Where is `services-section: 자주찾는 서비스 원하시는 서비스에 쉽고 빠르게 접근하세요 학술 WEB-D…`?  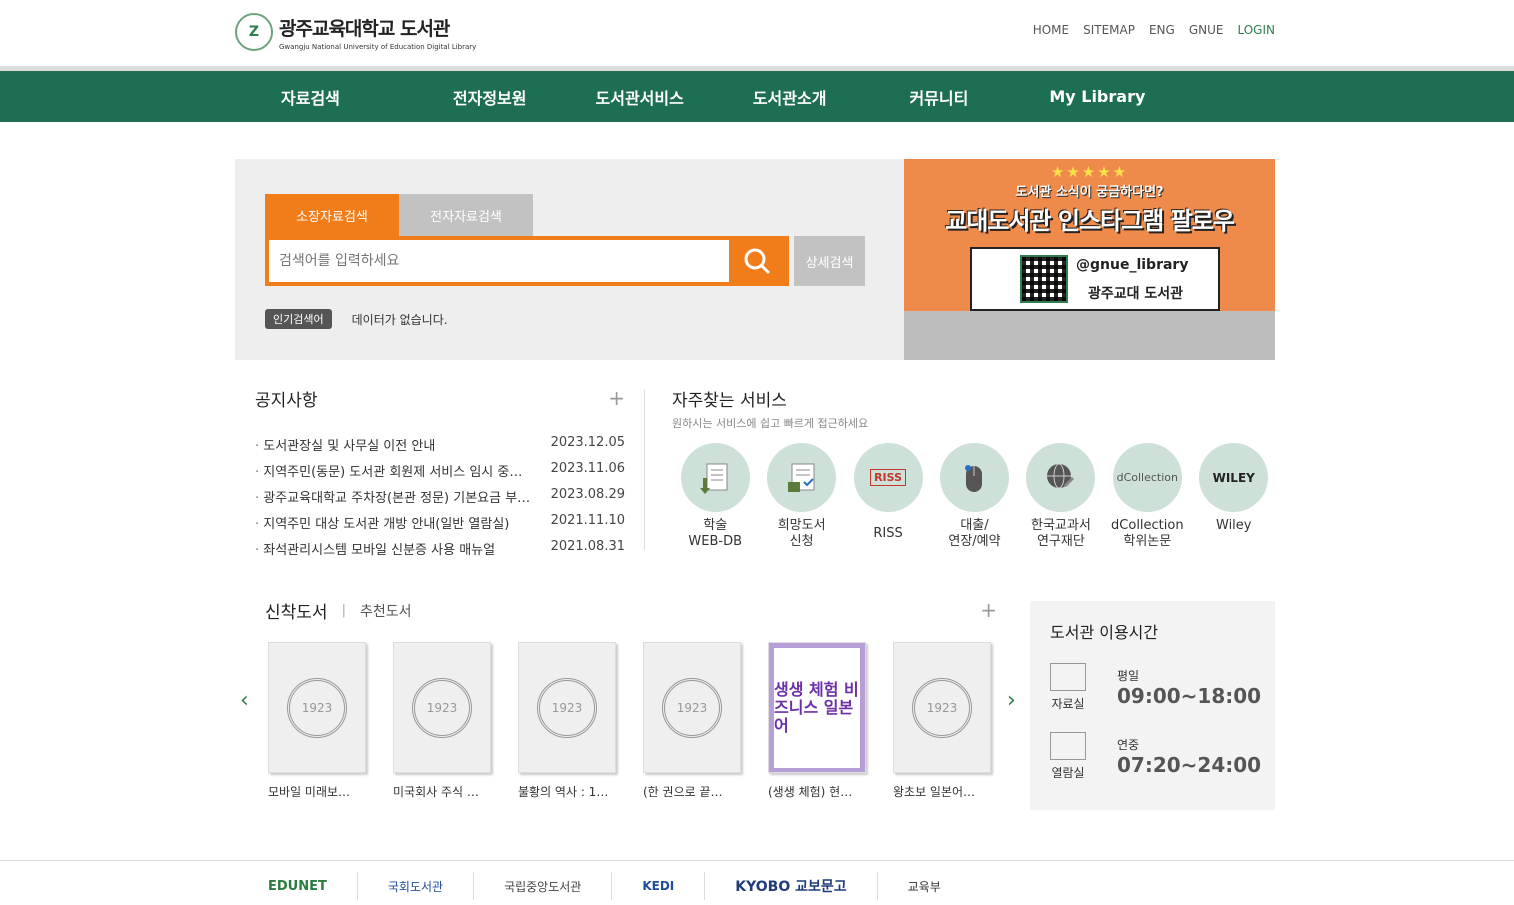
services-section: 자주찾는 서비스 원하시는 서비스에 쉽고 빠르게 접근하세요 학술 WEB-D… is located at coordinates (974, 468).